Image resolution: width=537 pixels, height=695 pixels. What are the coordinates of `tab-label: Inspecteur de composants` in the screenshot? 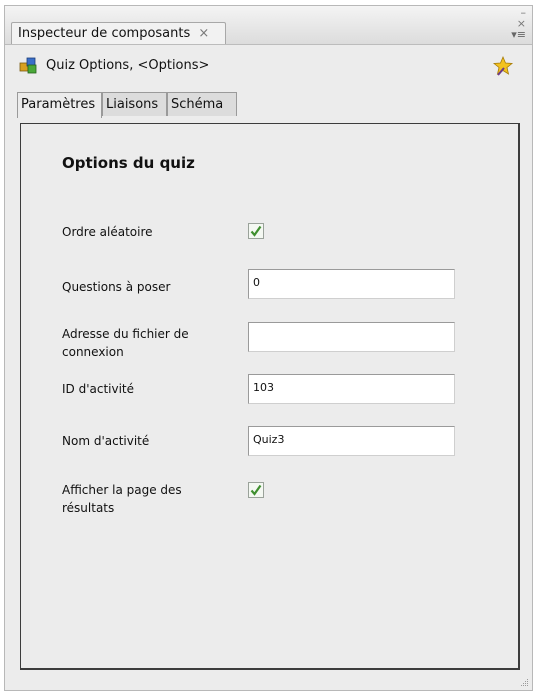 It's located at (104, 33).